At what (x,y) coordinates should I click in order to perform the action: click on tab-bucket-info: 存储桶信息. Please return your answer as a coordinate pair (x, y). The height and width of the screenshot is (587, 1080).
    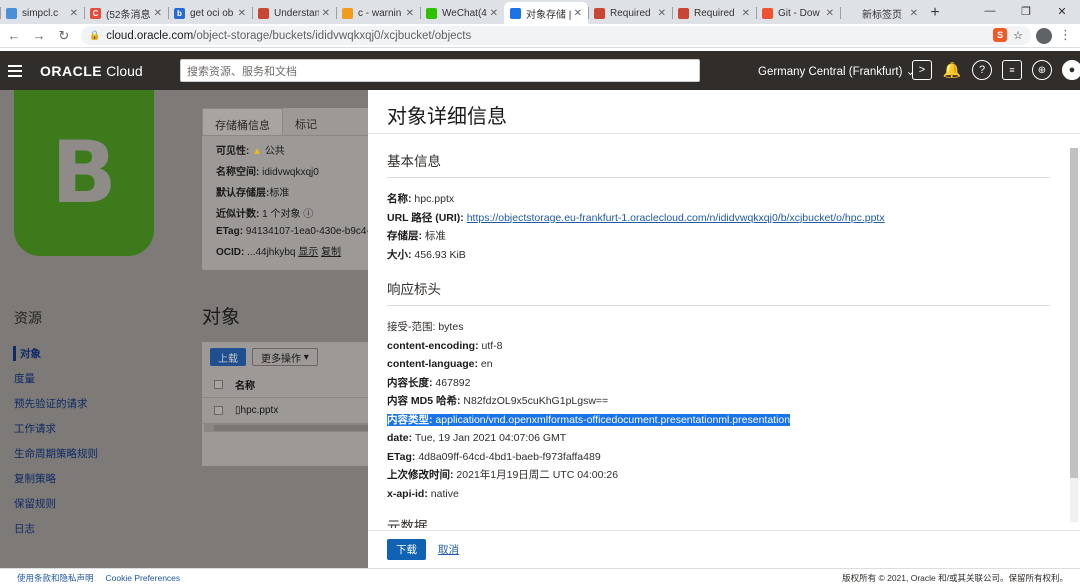
    Looking at the image, I should click on (242, 121).